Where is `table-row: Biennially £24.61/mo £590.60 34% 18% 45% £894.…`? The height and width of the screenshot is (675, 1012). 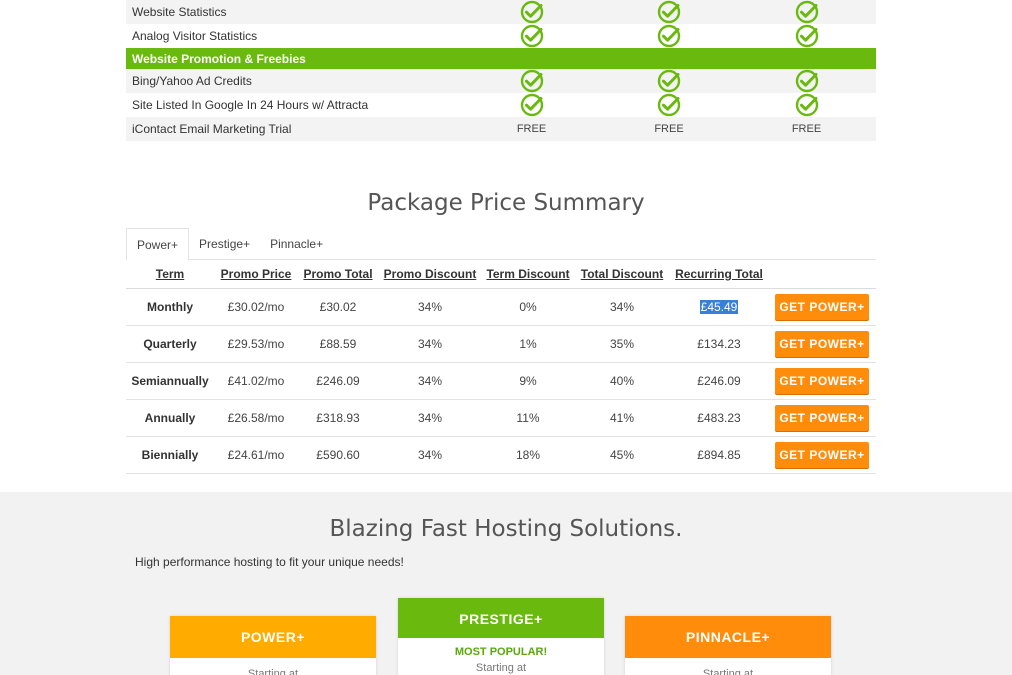
table-row: Biennially £24.61/mo £590.60 34% 18% 45% £894.… is located at coordinates (501, 455).